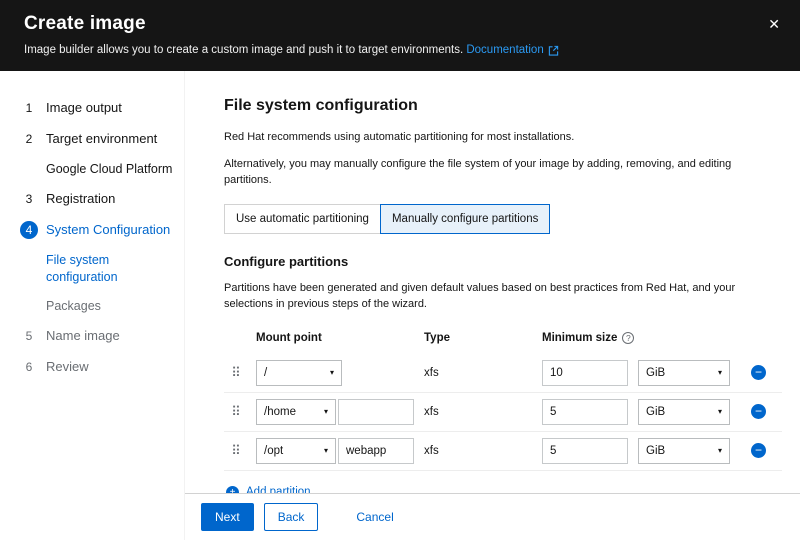 The image size is (800, 540). Describe the element at coordinates (437, 337) in the screenshot. I see `type-header: Type` at that location.